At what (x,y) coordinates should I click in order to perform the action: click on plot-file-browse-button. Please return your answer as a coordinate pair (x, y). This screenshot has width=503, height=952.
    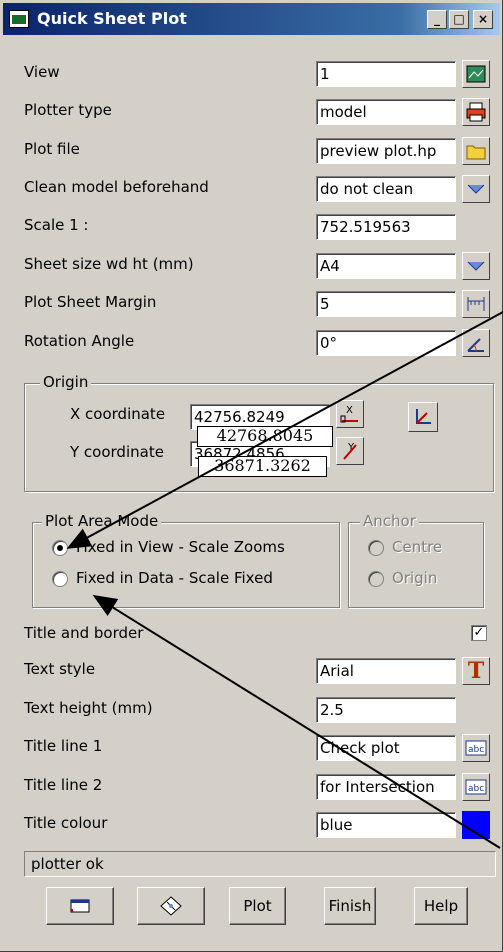
    Looking at the image, I should click on (476, 151).